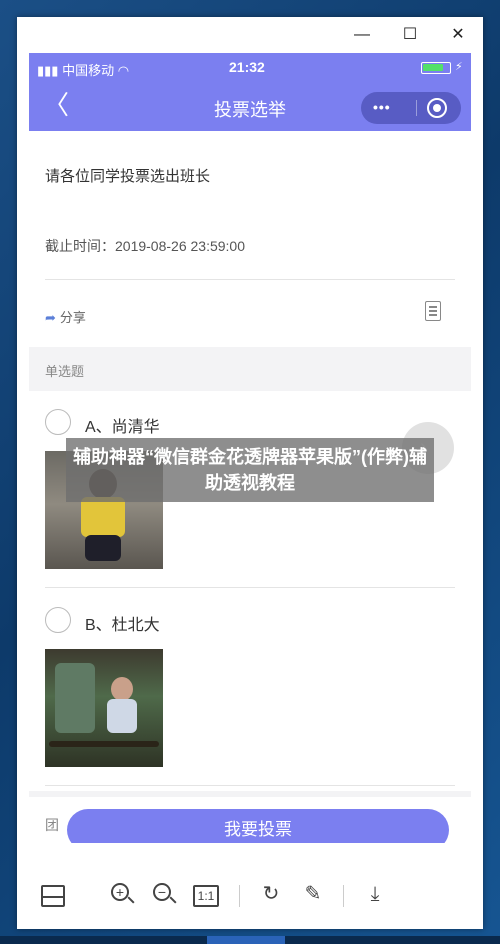 This screenshot has width=500, height=944. I want to click on zoom-in-icon: +, so click(123, 895).